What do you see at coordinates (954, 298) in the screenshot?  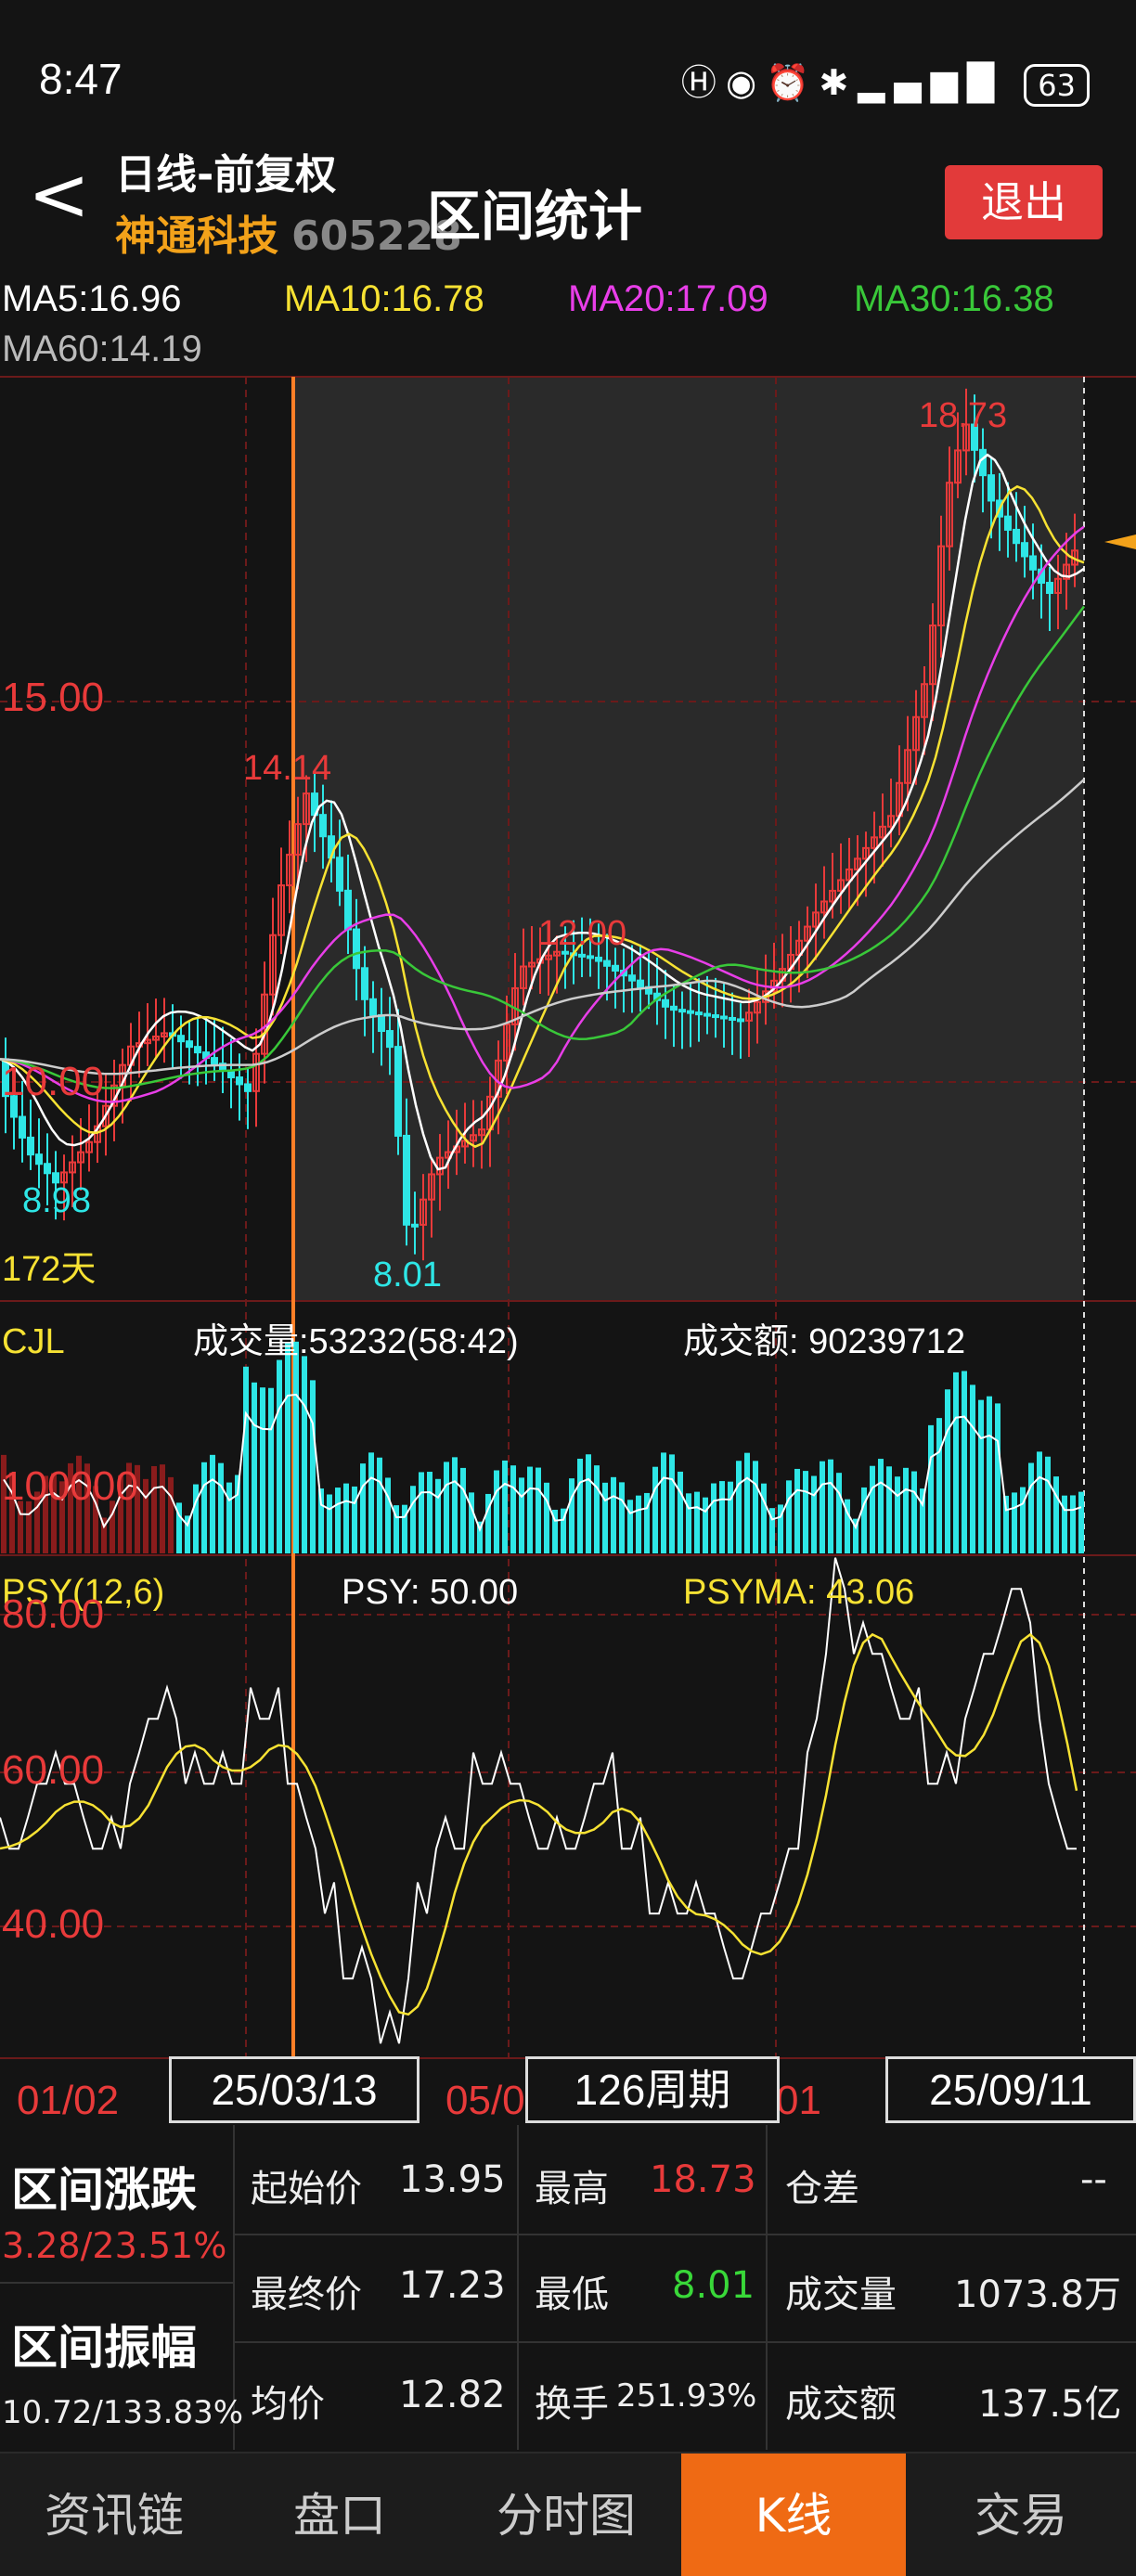 I see `ma30-label: MA30:16.38` at bounding box center [954, 298].